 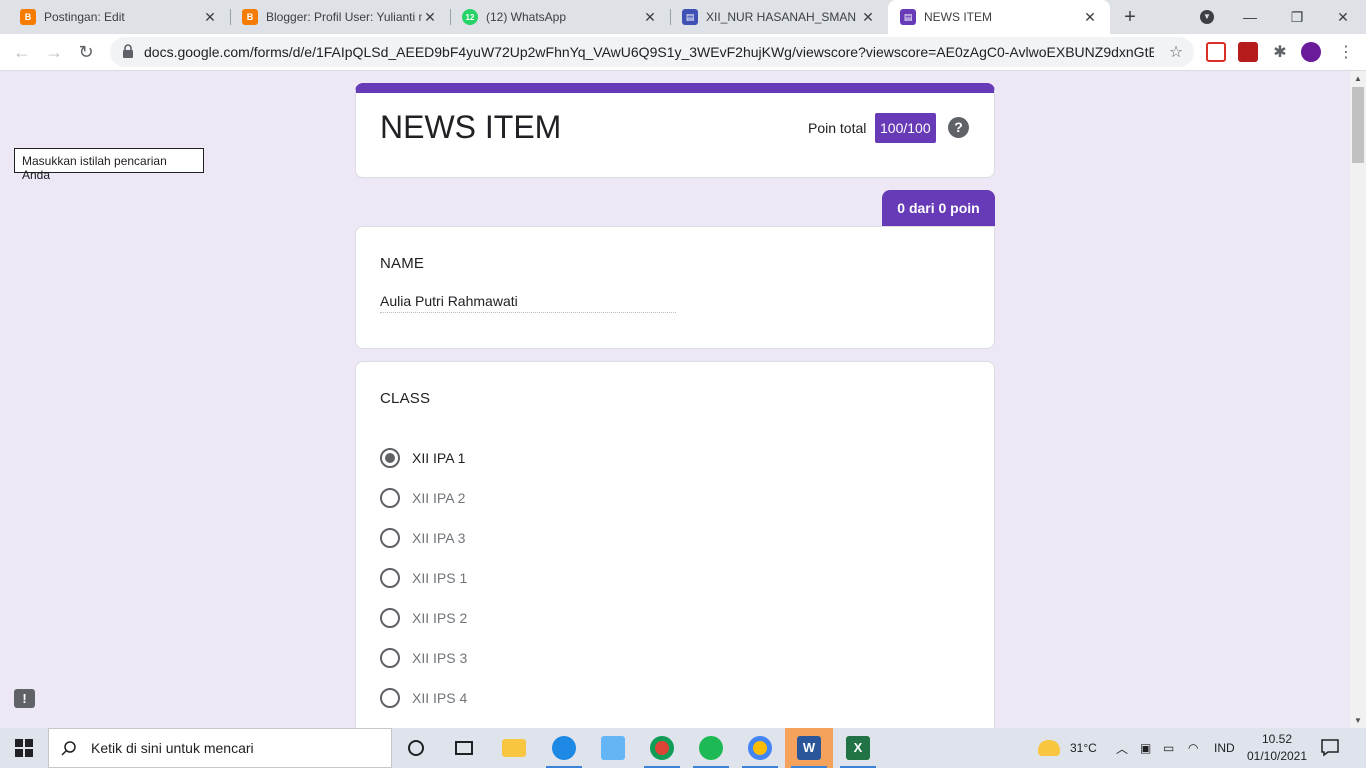 I want to click on wifi-icon: ◠, so click(x=1193, y=748).